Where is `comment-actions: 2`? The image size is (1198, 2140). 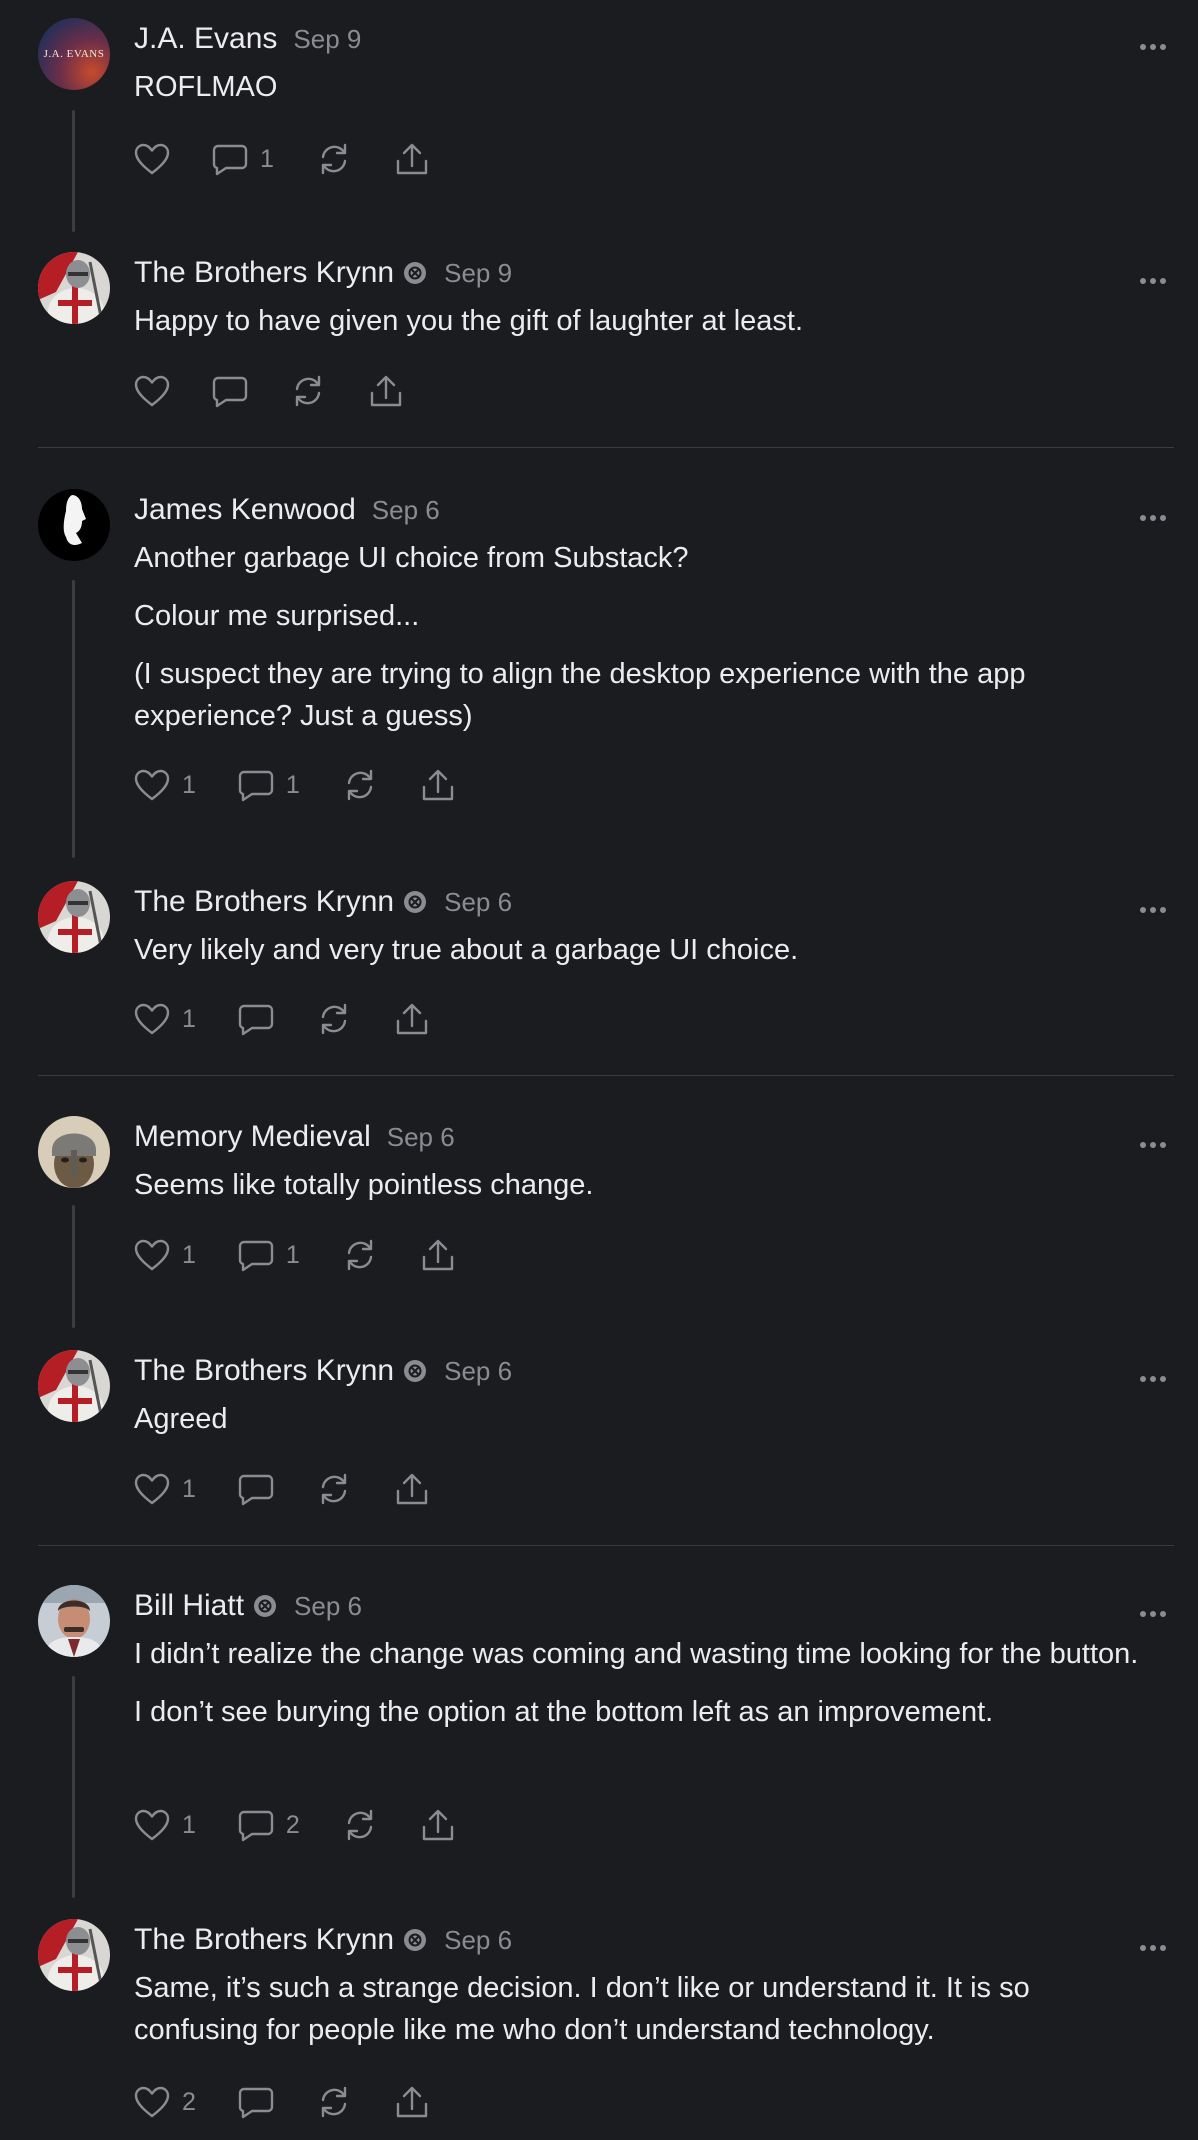 comment-actions: 2 is located at coordinates (303, 2102).